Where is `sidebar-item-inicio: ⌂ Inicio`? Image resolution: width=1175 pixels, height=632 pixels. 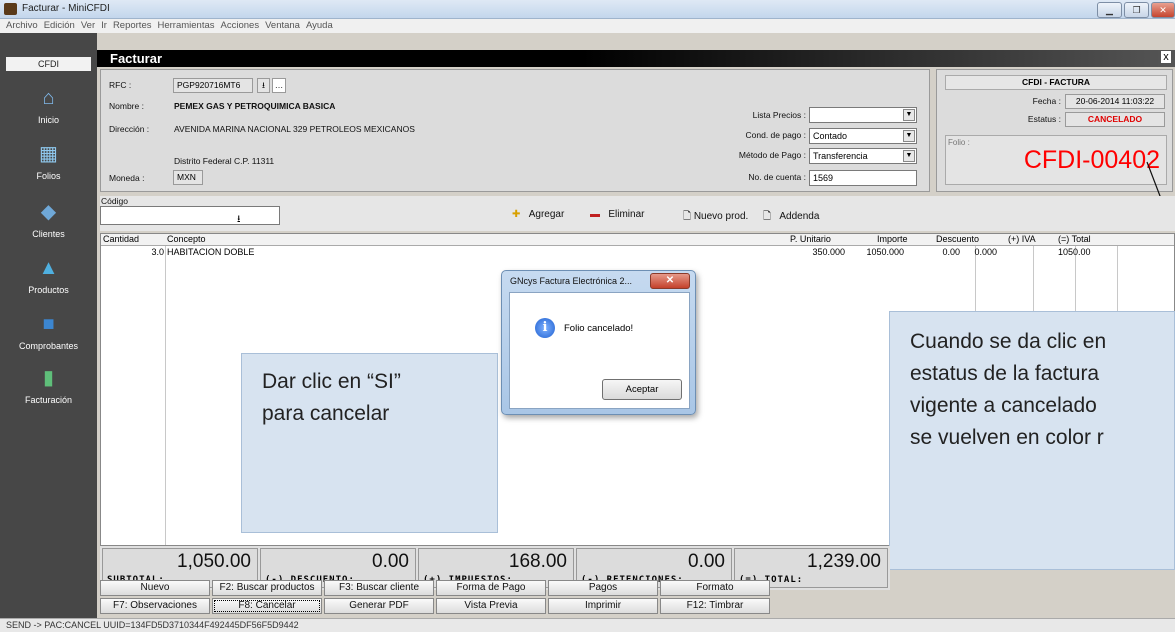 sidebar-item-inicio: ⌂ Inicio is located at coordinates (48, 111).